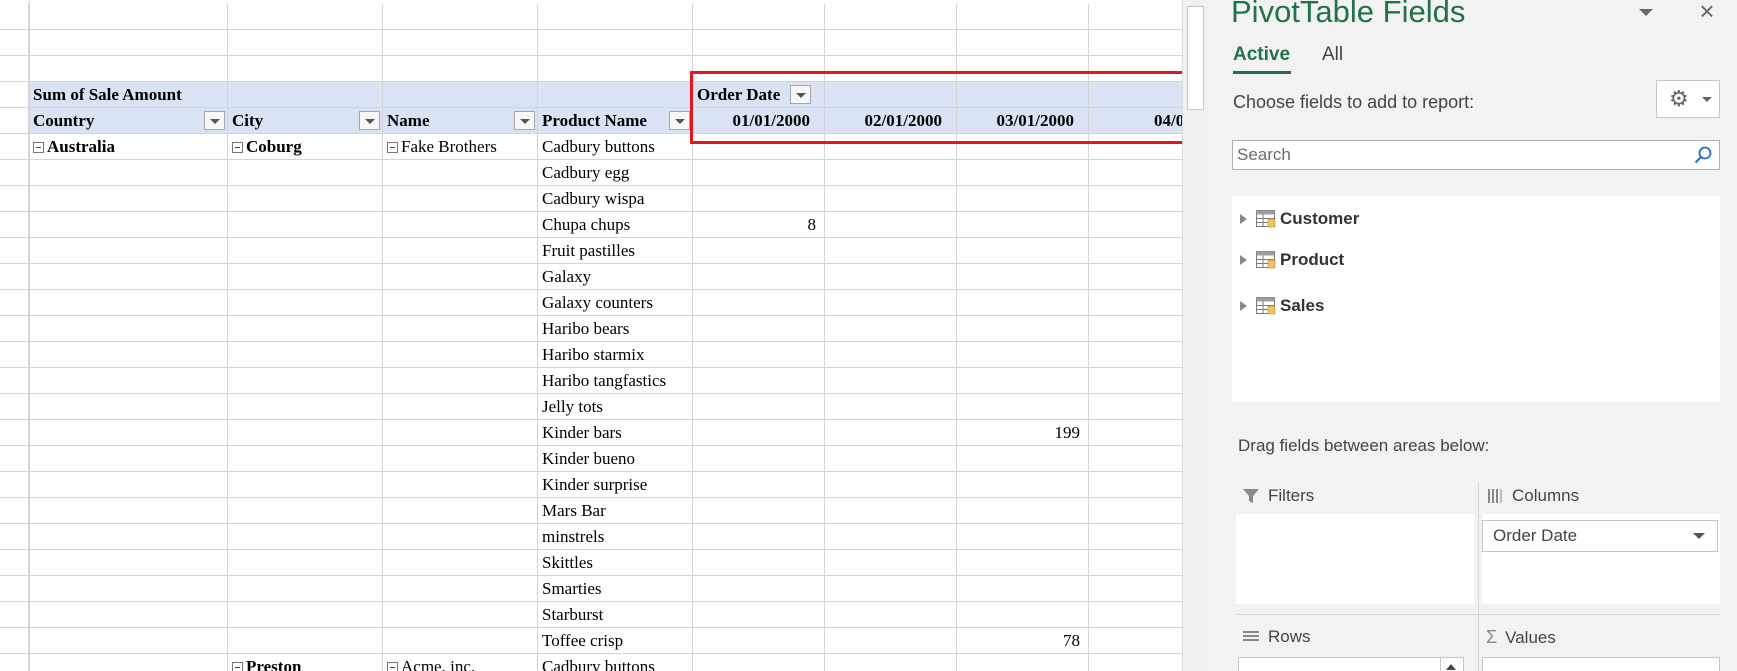 Image resolution: width=1737 pixels, height=671 pixels. Describe the element at coordinates (1707, 13) in the screenshot. I see `close-icon: ×` at that location.